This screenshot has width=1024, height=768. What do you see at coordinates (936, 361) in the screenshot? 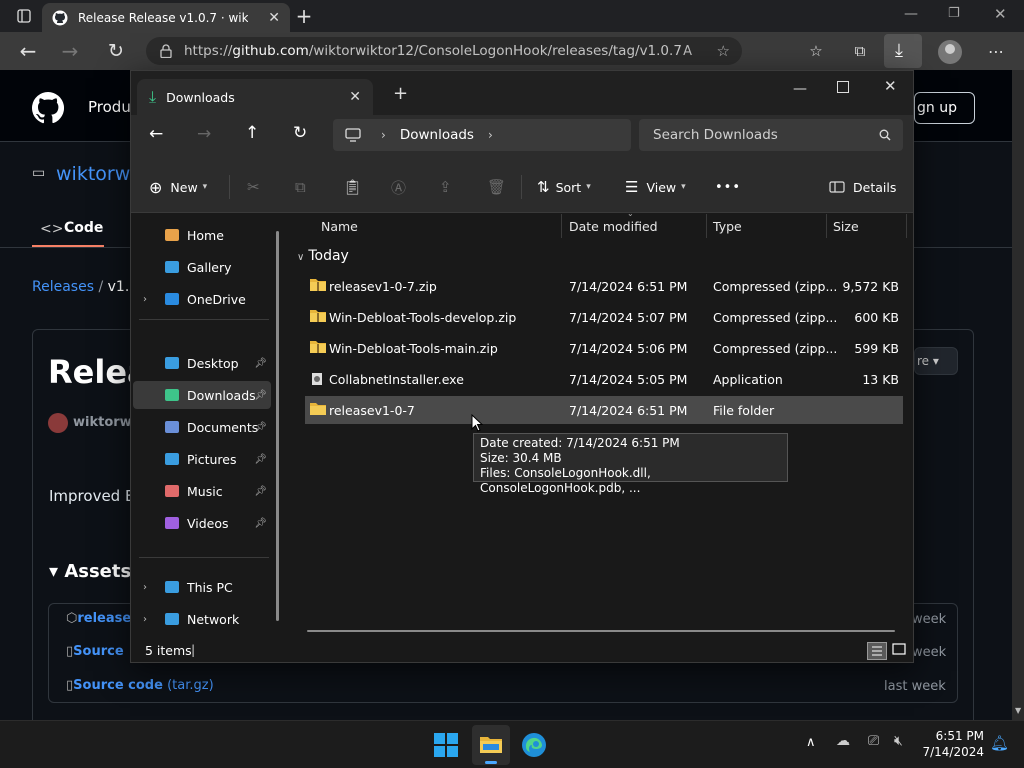
I see `more-button: re ▾` at bounding box center [936, 361].